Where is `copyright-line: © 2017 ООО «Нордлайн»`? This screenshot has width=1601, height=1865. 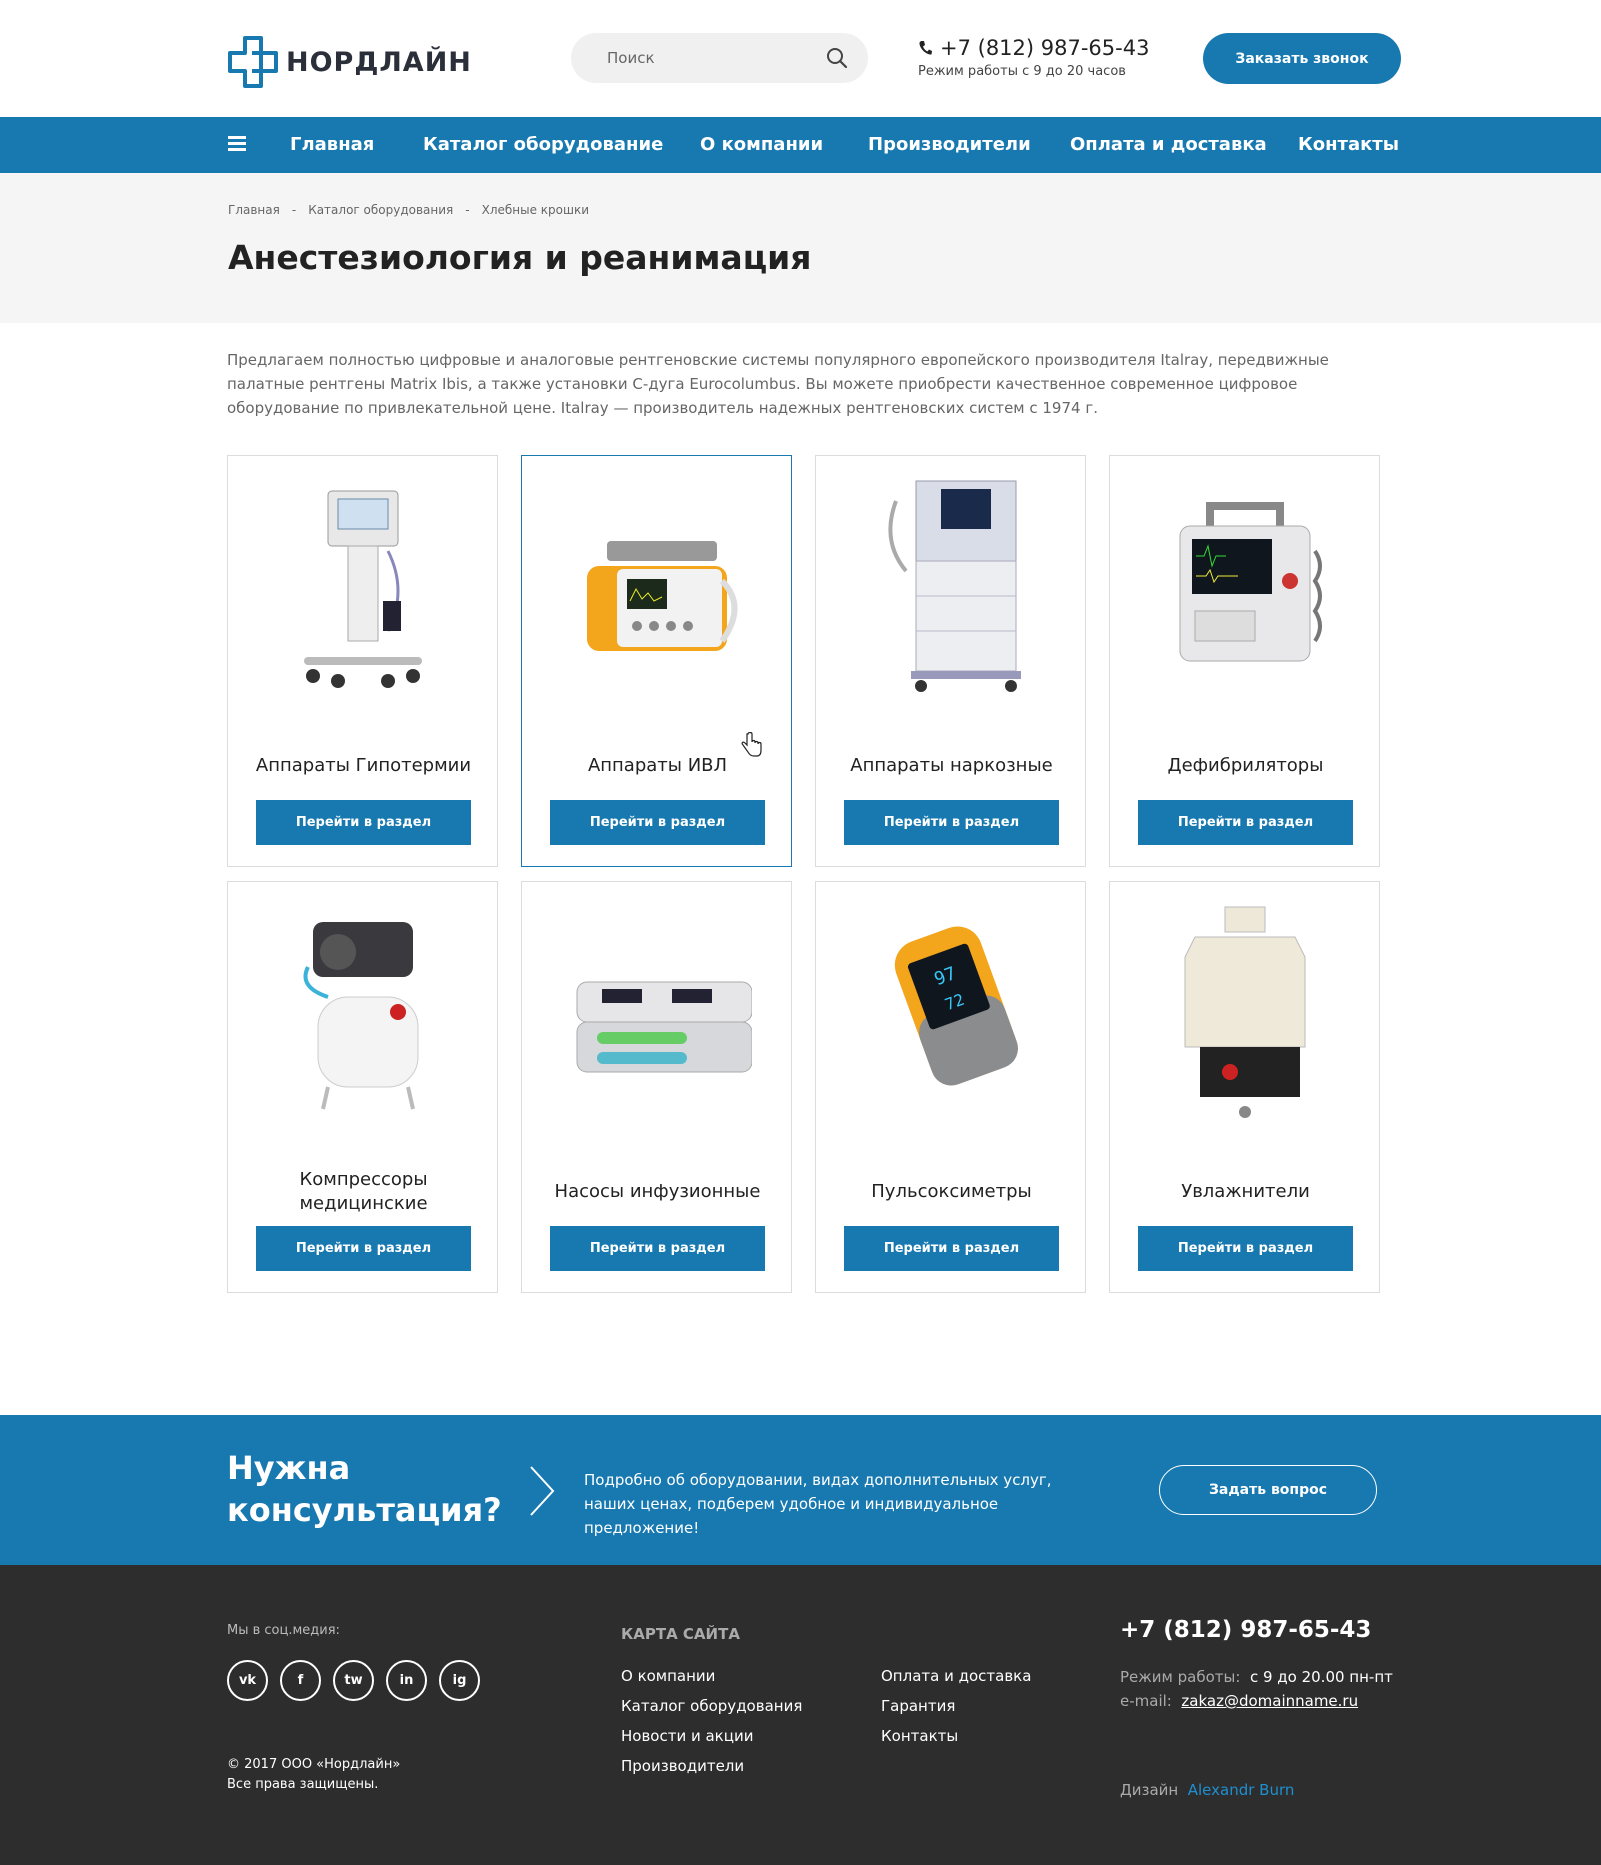
copyright-line: © 2017 ООО «Нордлайн» is located at coordinates (314, 1764).